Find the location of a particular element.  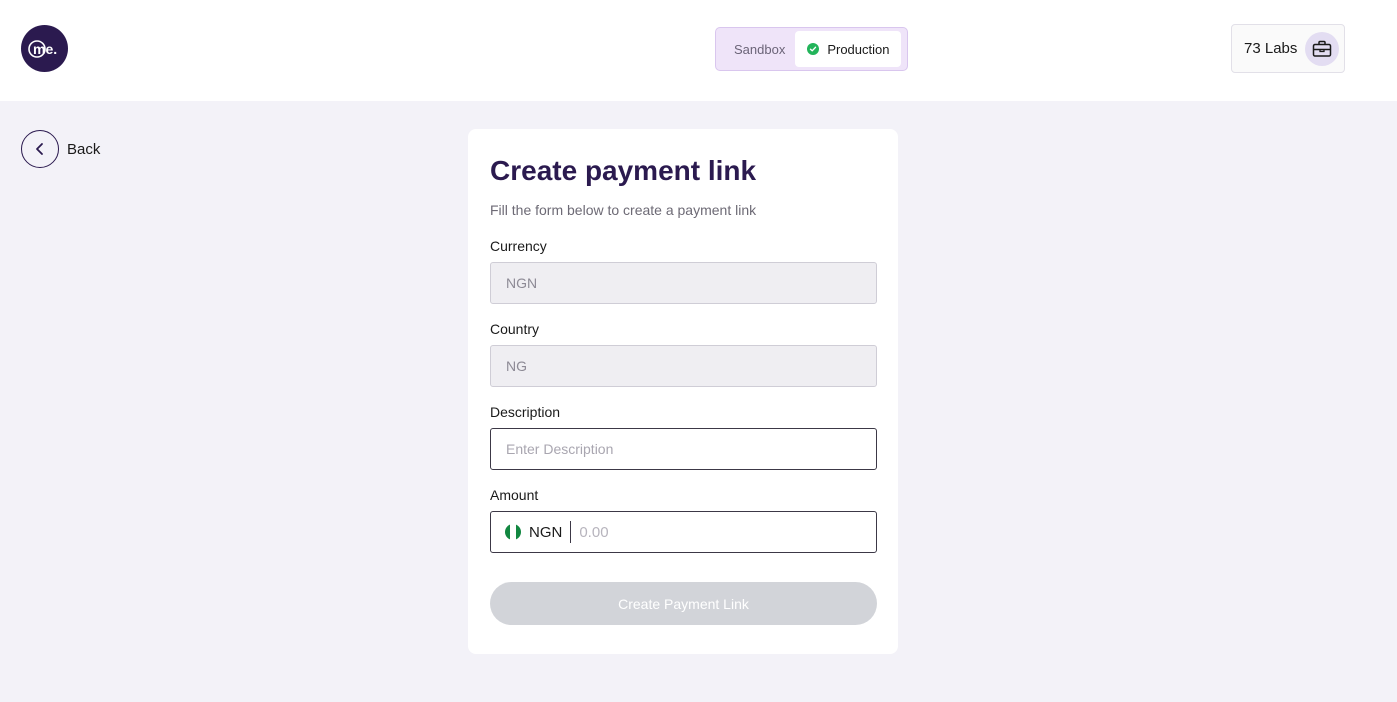

country-field: NG is located at coordinates (683, 366).